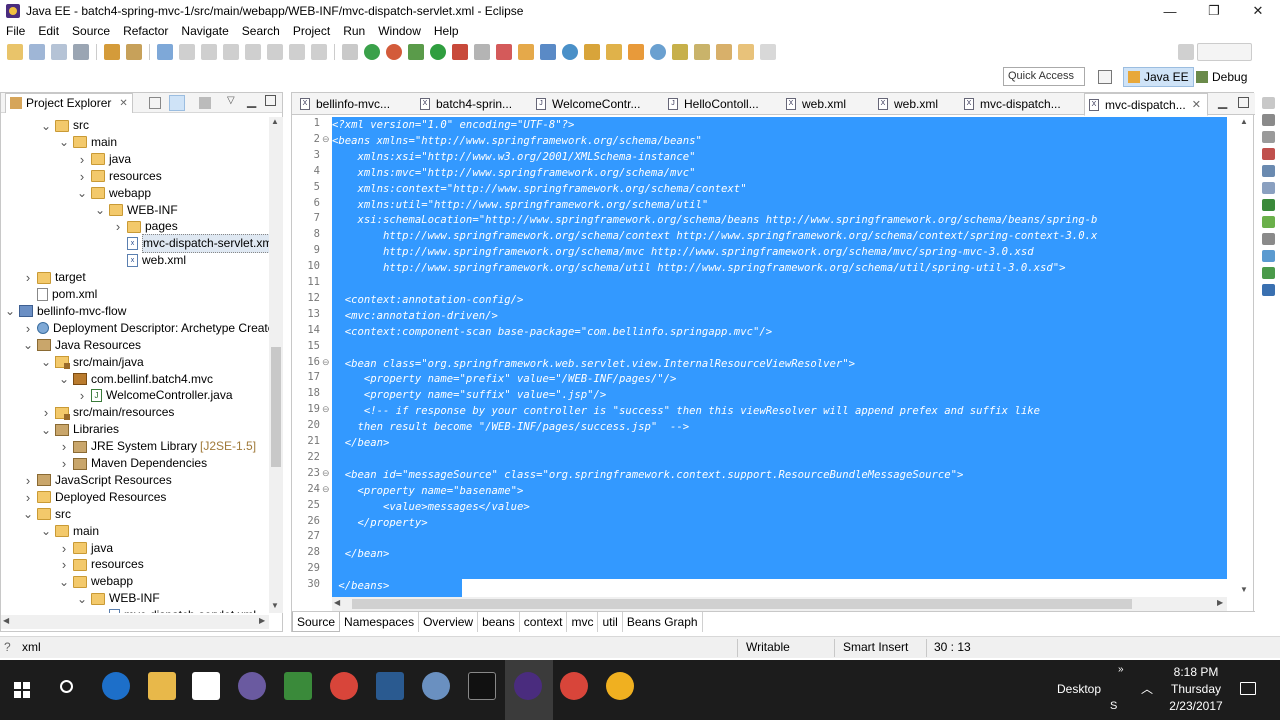 This screenshot has height=720, width=1280. I want to click on app-disk-icon, so click(252, 686).